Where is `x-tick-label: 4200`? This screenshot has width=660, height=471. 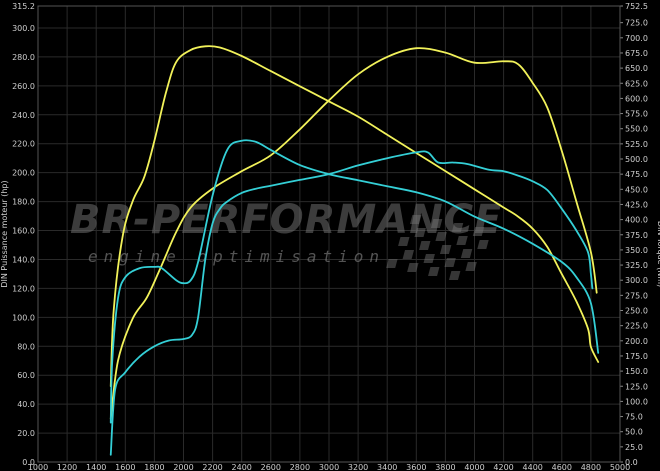
x-tick-label: 4200 is located at coordinates (503, 467).